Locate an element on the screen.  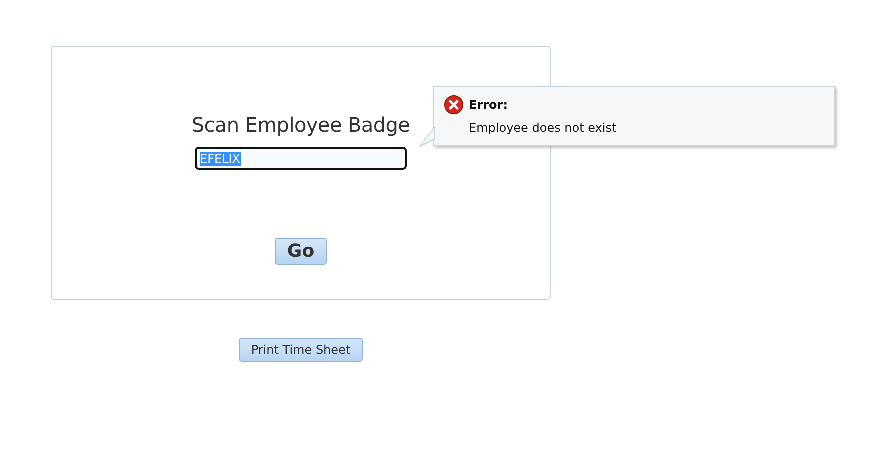
error-icon is located at coordinates (454, 105).